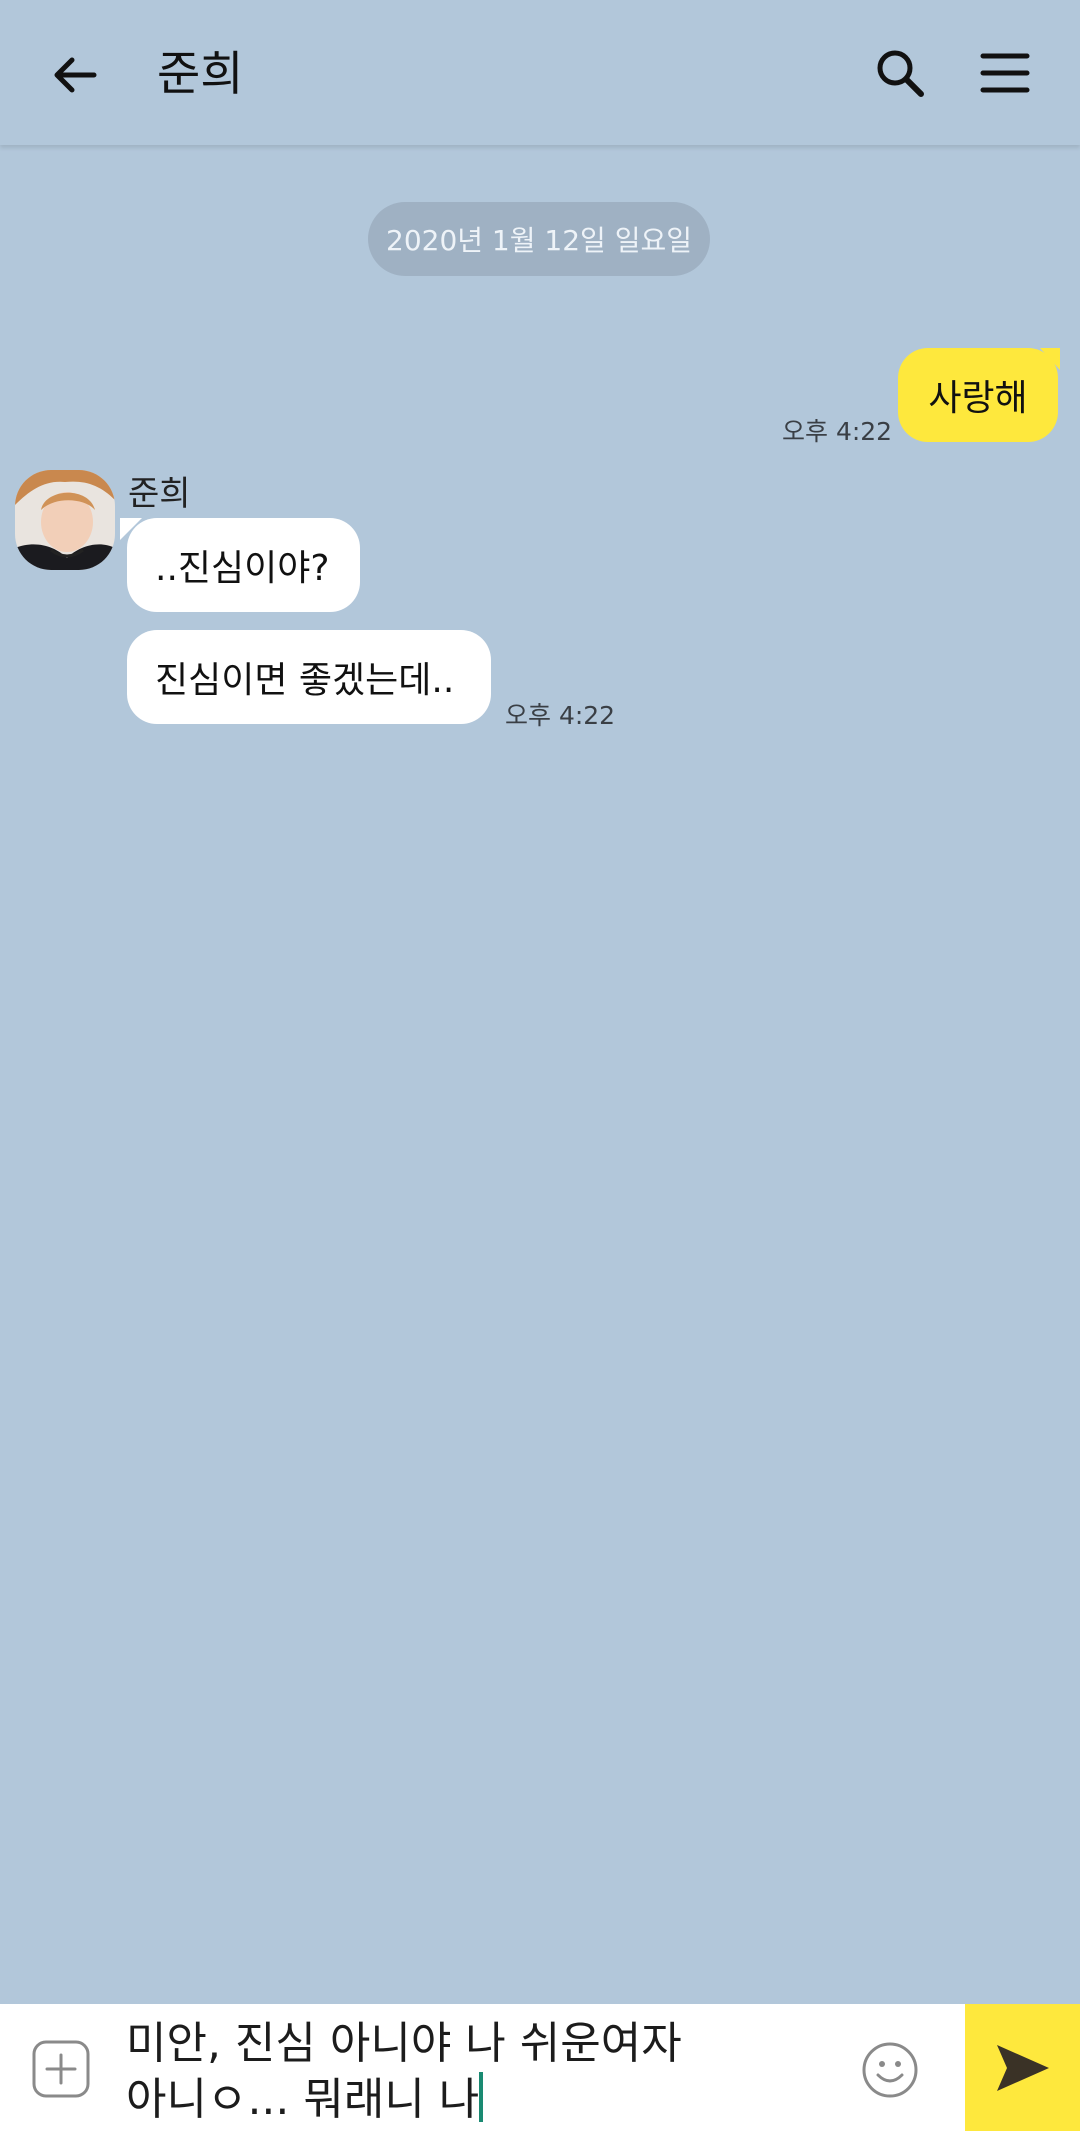 This screenshot has width=1080, height=2131. I want to click on incoming-message-bubble: 진심이면 좋겠는데.., so click(309, 677).